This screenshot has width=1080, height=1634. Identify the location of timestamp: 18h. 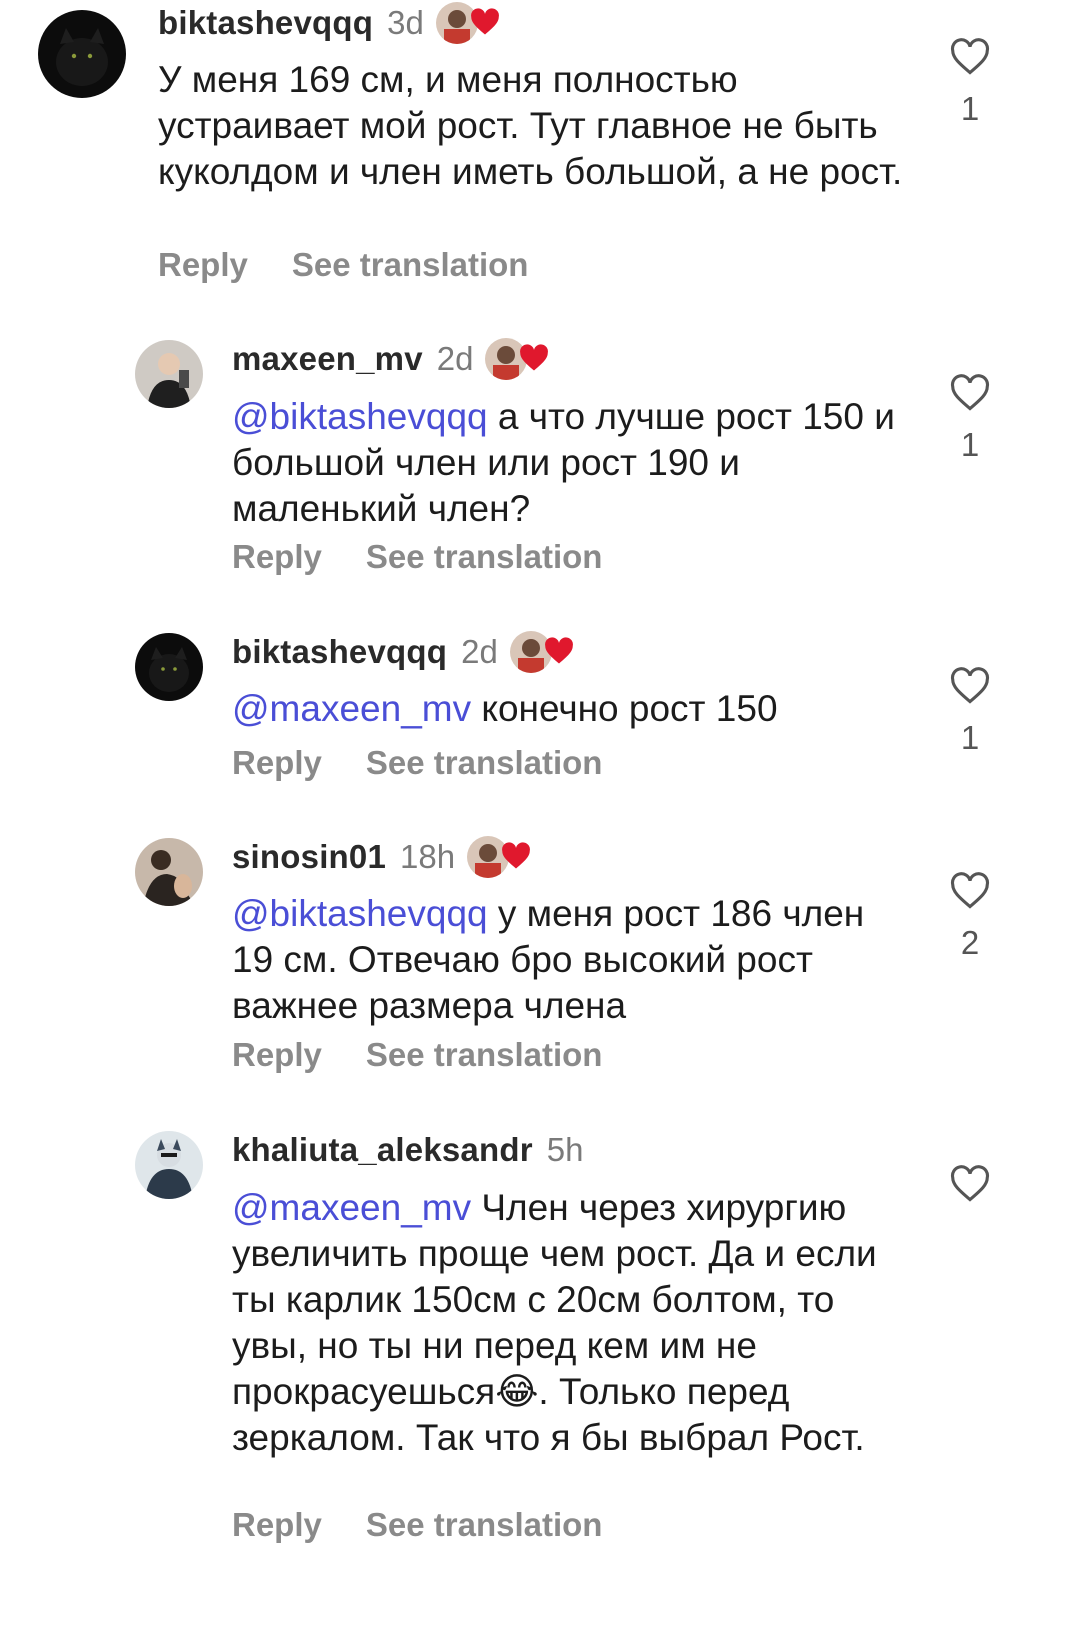
(428, 856).